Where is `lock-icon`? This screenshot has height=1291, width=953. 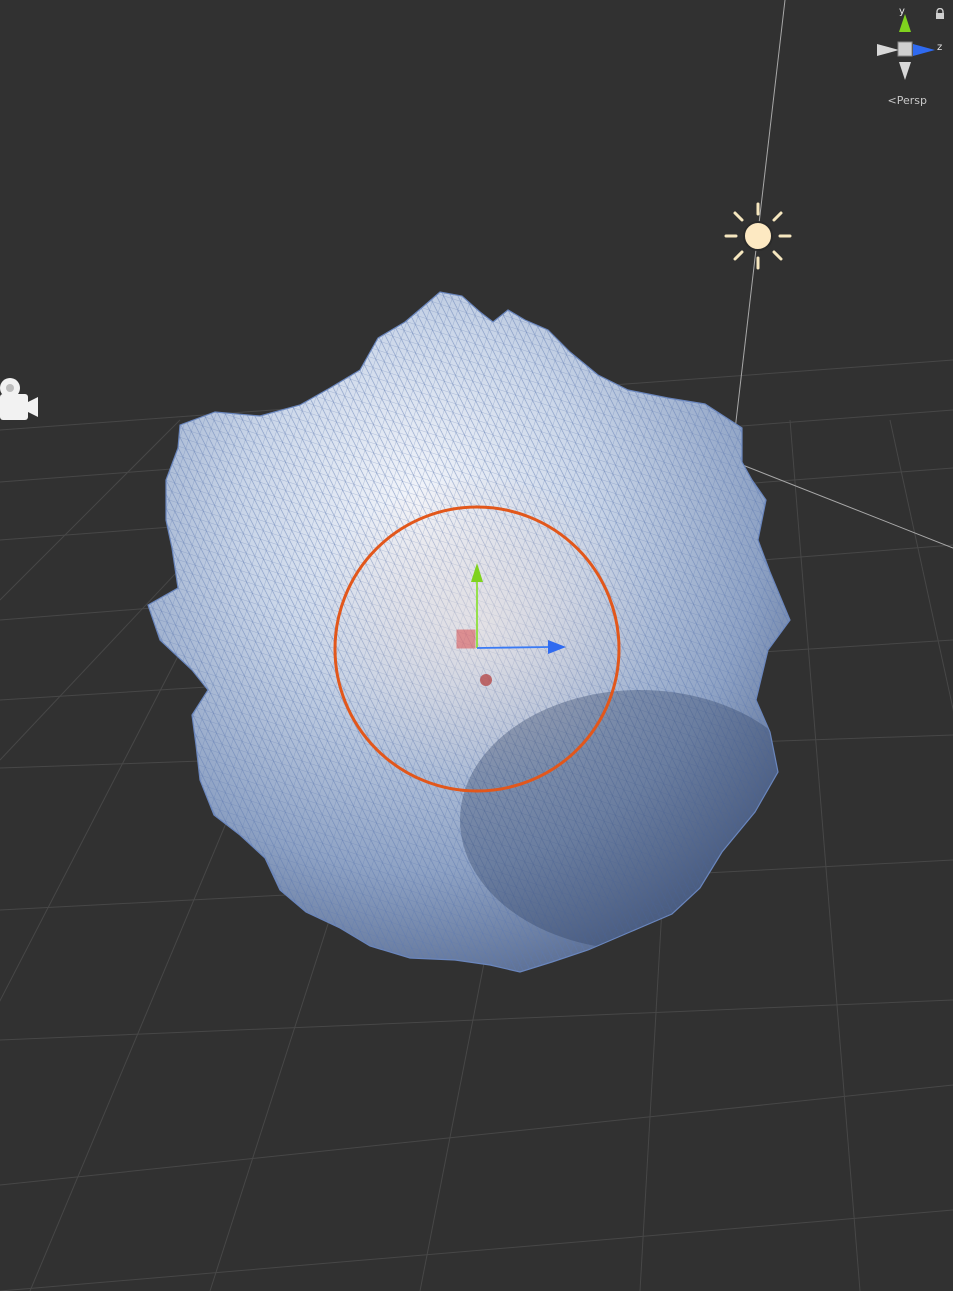
lock-icon is located at coordinates (940, 14).